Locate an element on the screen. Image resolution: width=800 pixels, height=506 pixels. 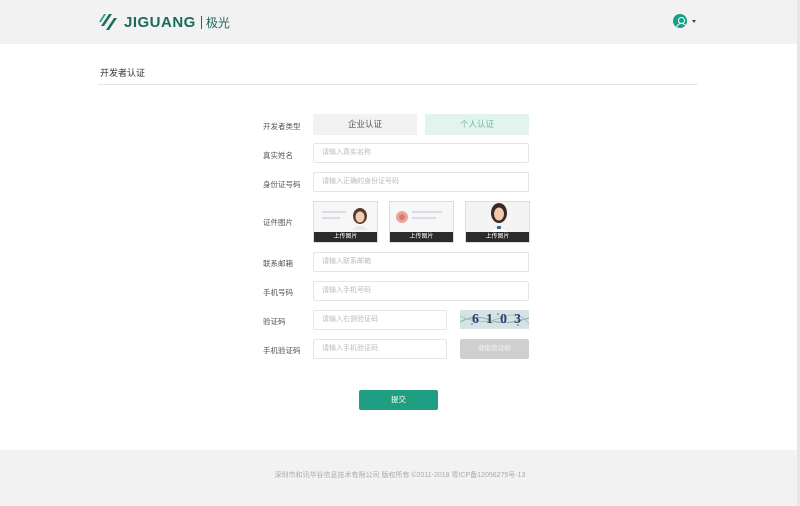
user-menu is located at coordinates (684, 21).